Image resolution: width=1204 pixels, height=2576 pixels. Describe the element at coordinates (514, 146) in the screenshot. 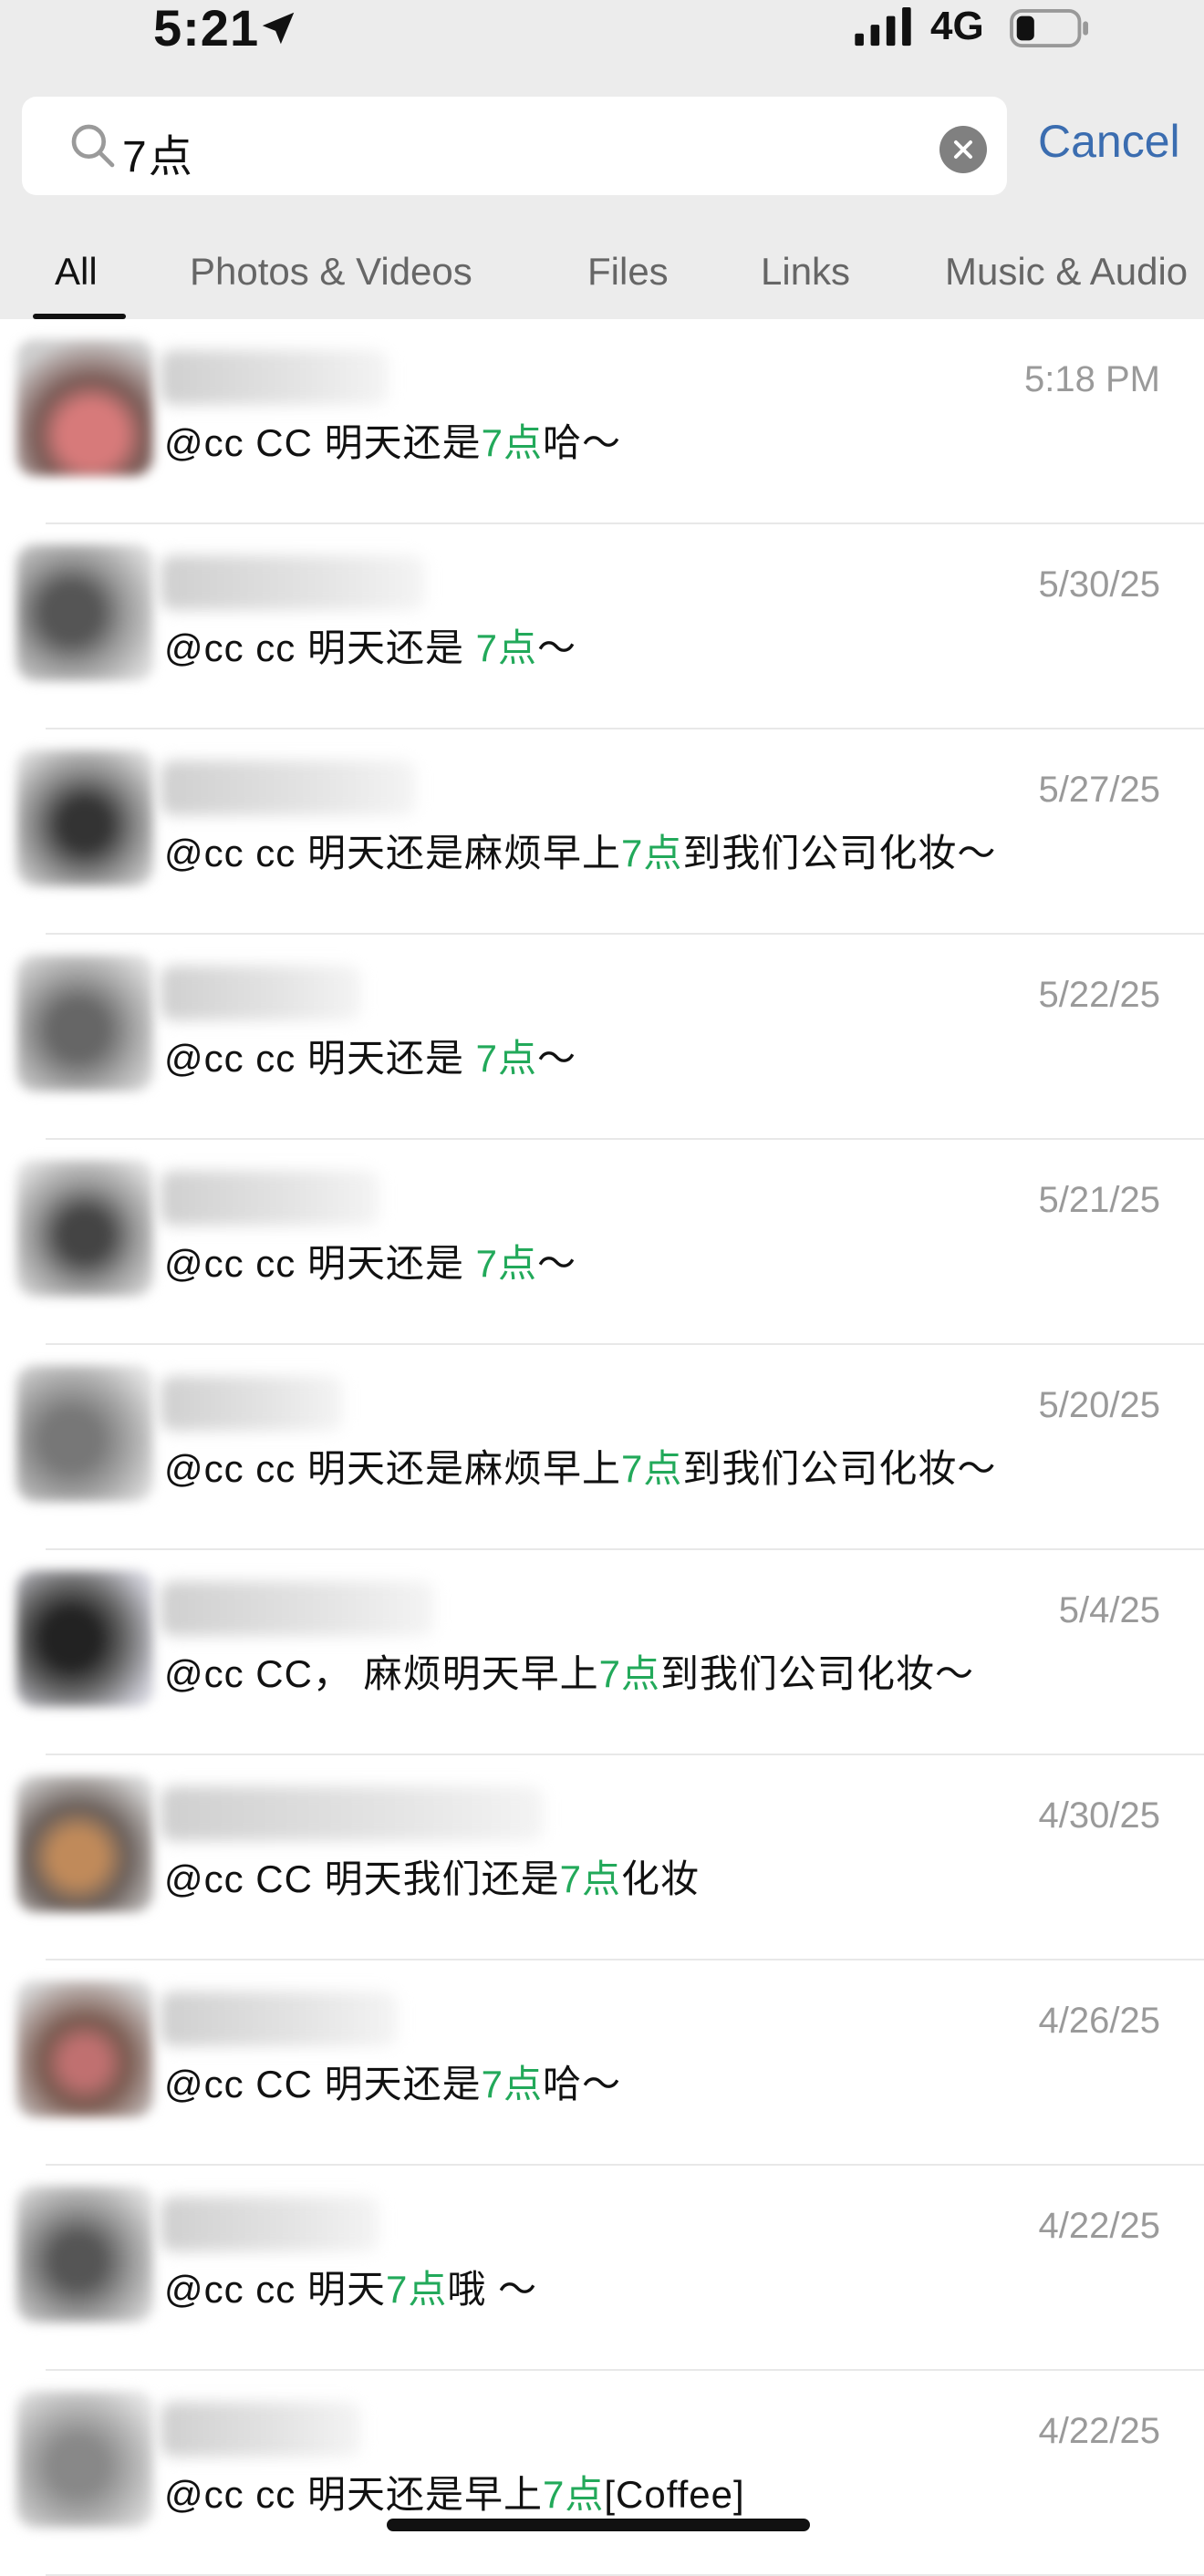

I see `search-bar: 7点` at that location.